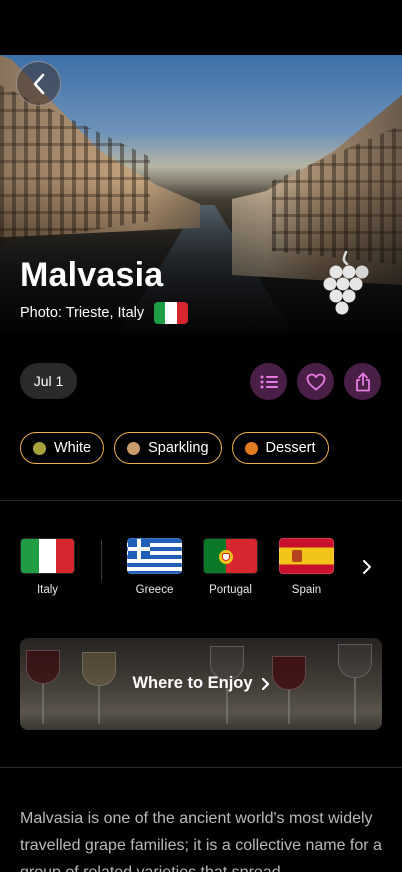 The width and height of the screenshot is (402, 872). Describe the element at coordinates (346, 282) in the screenshot. I see `grape-icon` at that location.